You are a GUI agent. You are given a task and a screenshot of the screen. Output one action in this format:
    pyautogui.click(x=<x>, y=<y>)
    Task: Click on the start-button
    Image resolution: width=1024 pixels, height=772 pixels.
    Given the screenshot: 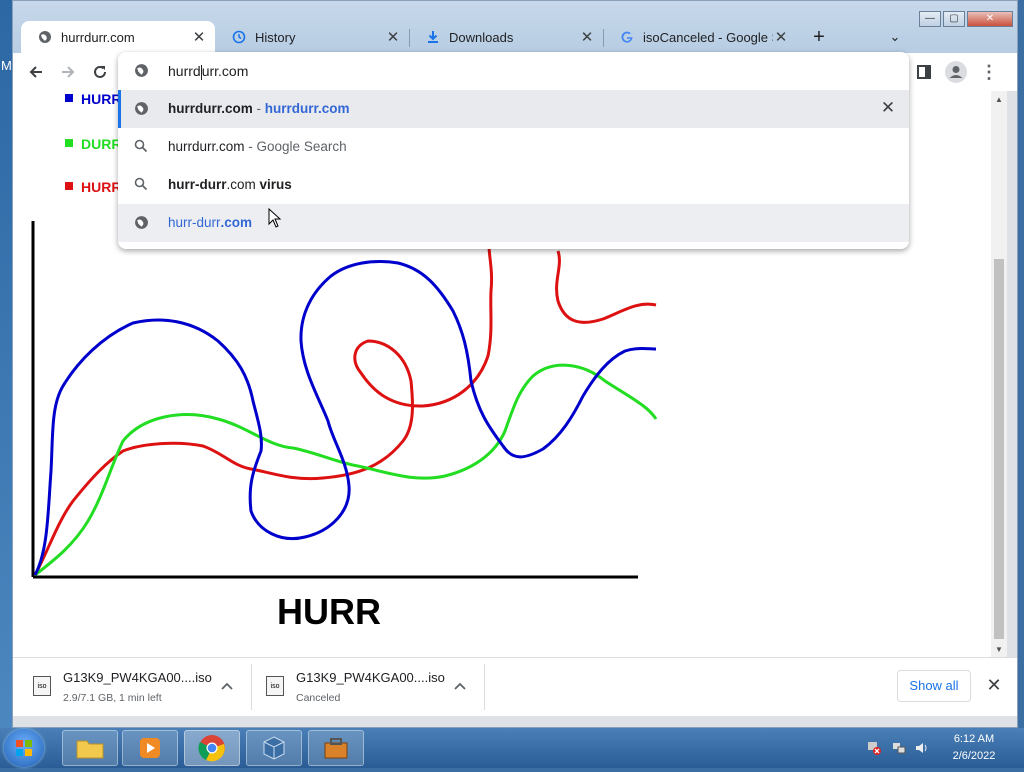 What is the action you would take?
    pyautogui.click(x=24, y=748)
    